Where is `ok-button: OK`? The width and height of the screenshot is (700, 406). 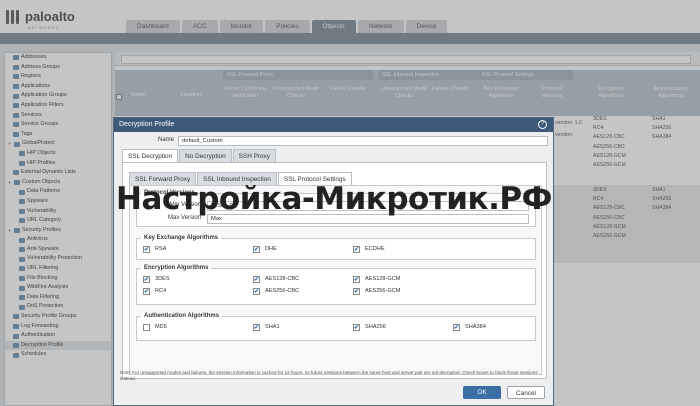
ok-button: OK is located at coordinates (482, 392).